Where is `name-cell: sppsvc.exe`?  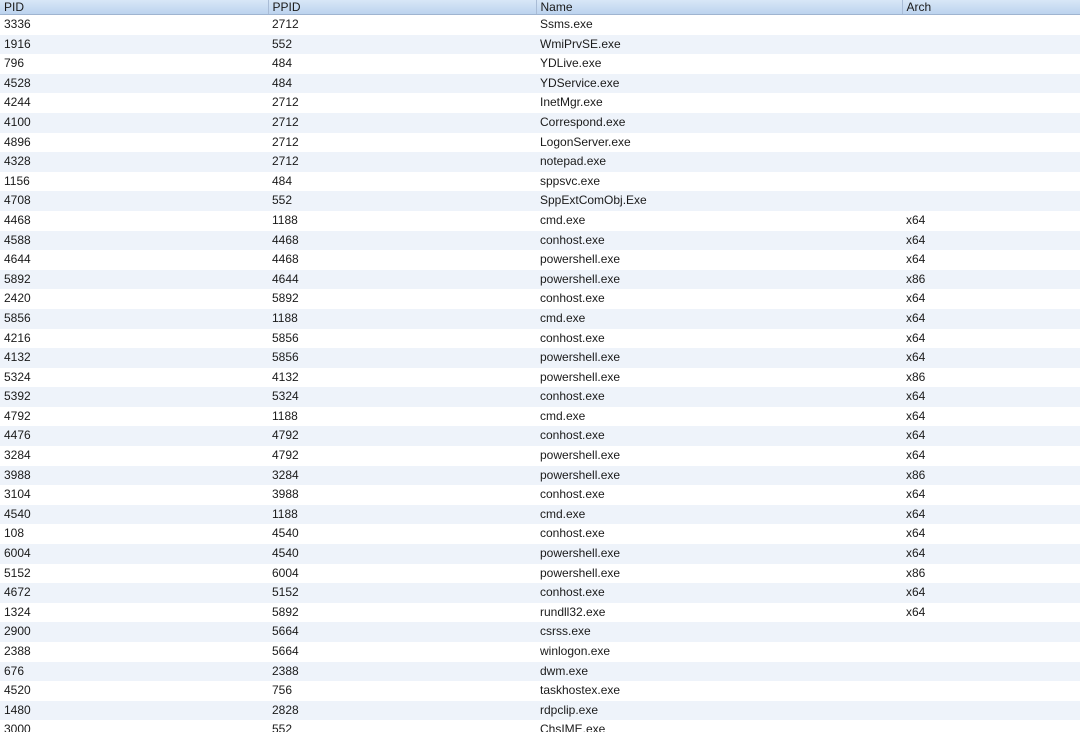
name-cell: sppsvc.exe is located at coordinates (719, 181).